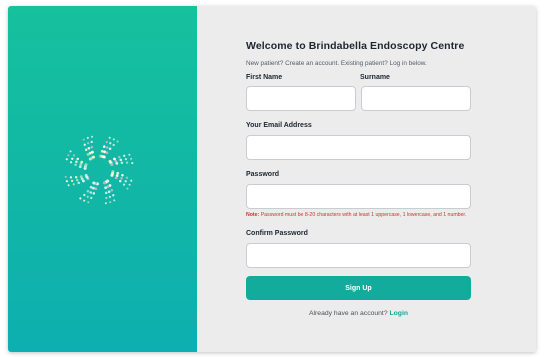  What do you see at coordinates (99, 170) in the screenshot?
I see `radial-dots-logo-icon` at bounding box center [99, 170].